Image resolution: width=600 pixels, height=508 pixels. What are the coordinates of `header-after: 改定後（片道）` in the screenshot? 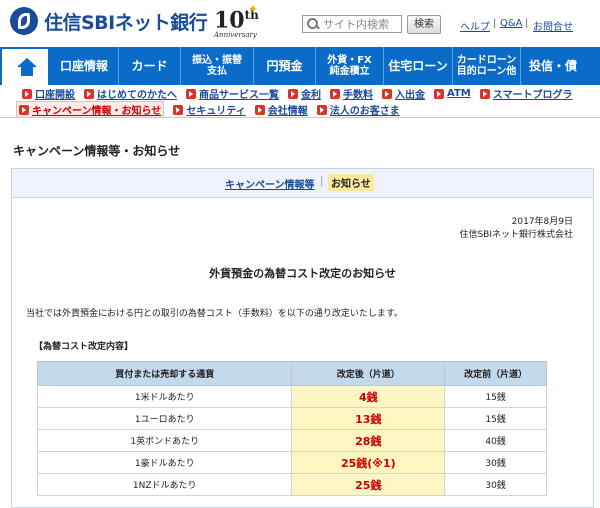 It's located at (368, 373).